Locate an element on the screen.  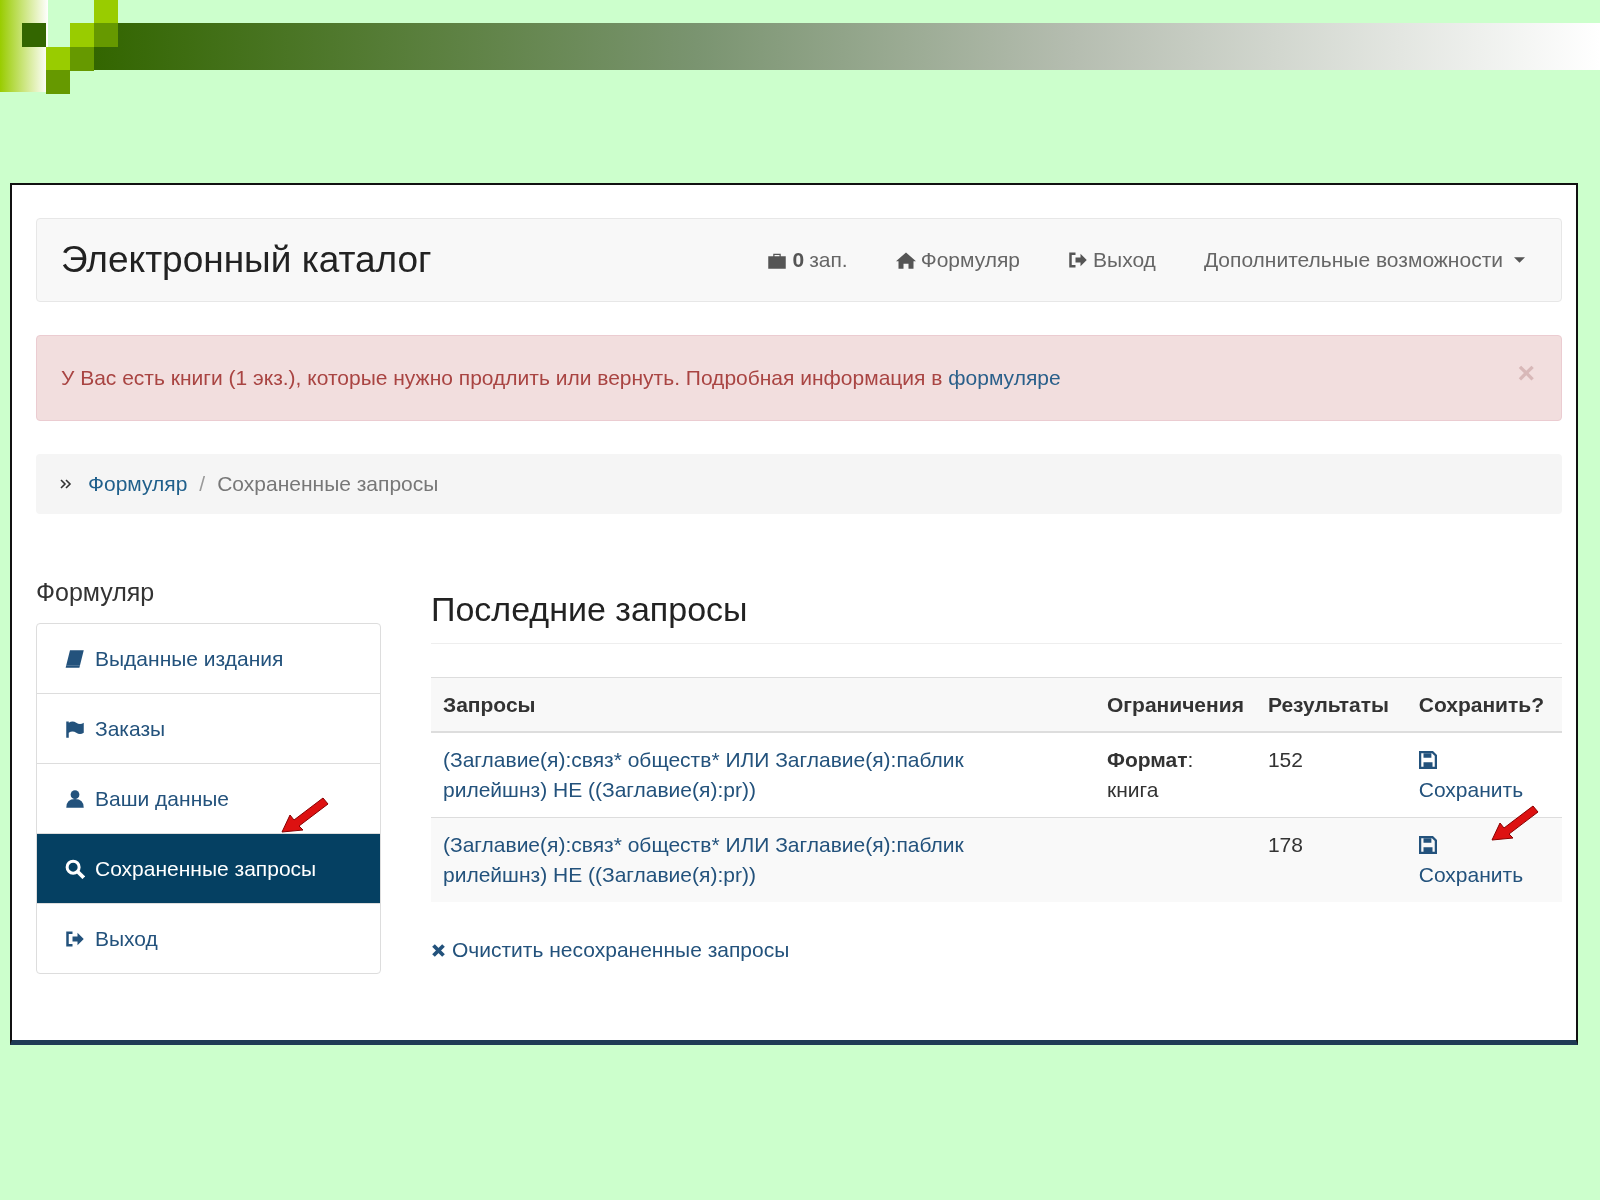
caret-icon is located at coordinates (1519, 260).